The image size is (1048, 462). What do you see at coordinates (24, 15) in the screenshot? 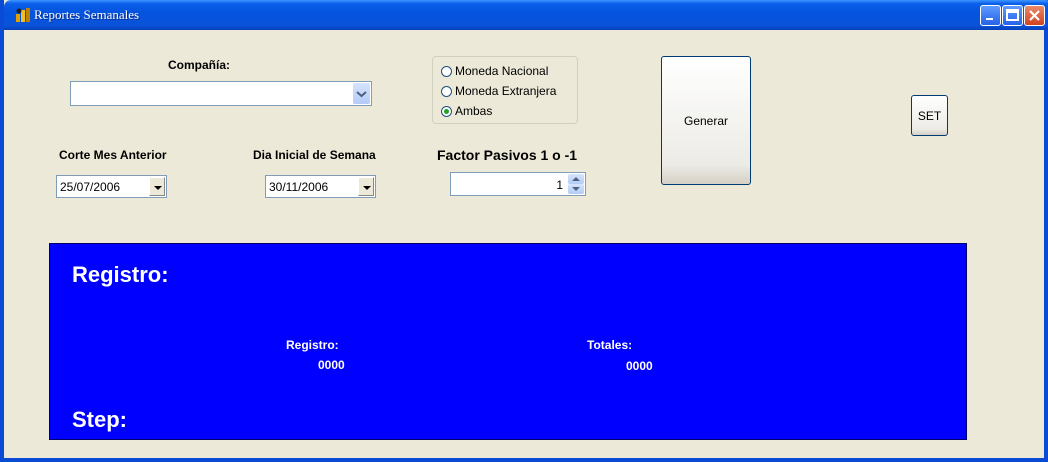
I see `app-icon` at bounding box center [24, 15].